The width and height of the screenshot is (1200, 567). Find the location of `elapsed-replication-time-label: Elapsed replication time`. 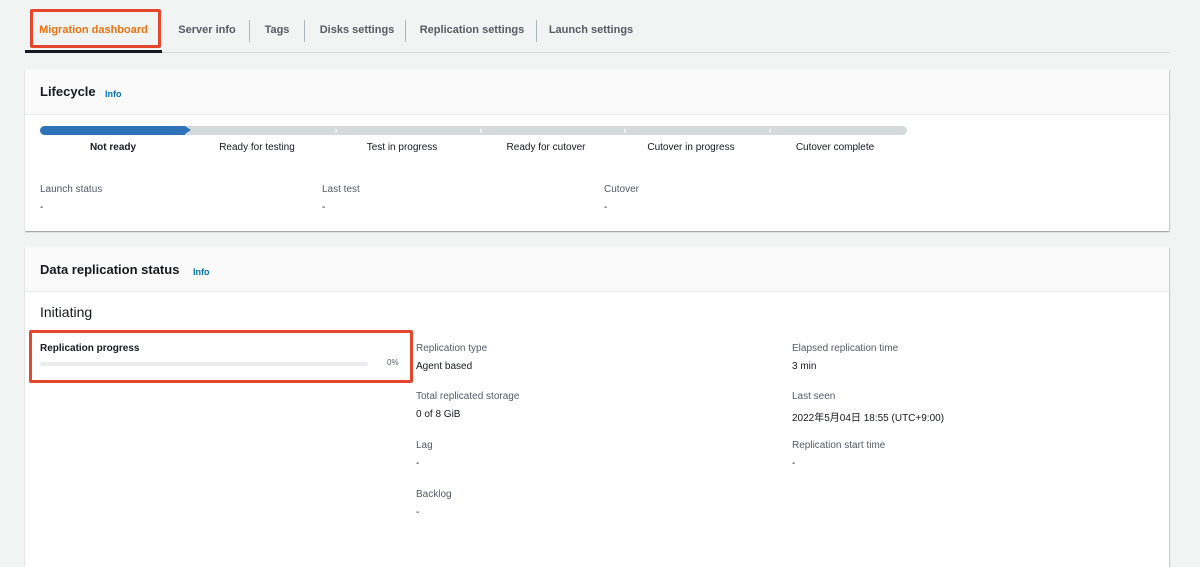

elapsed-replication-time-label: Elapsed replication time is located at coordinates (845, 348).